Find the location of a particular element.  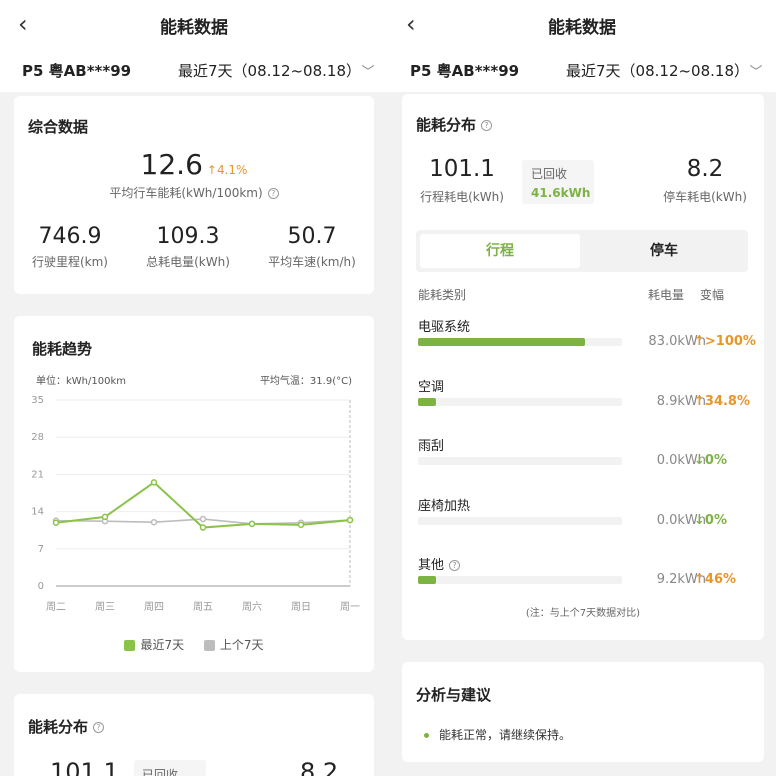

analysis-title: 分析与建议 is located at coordinates (454, 695).